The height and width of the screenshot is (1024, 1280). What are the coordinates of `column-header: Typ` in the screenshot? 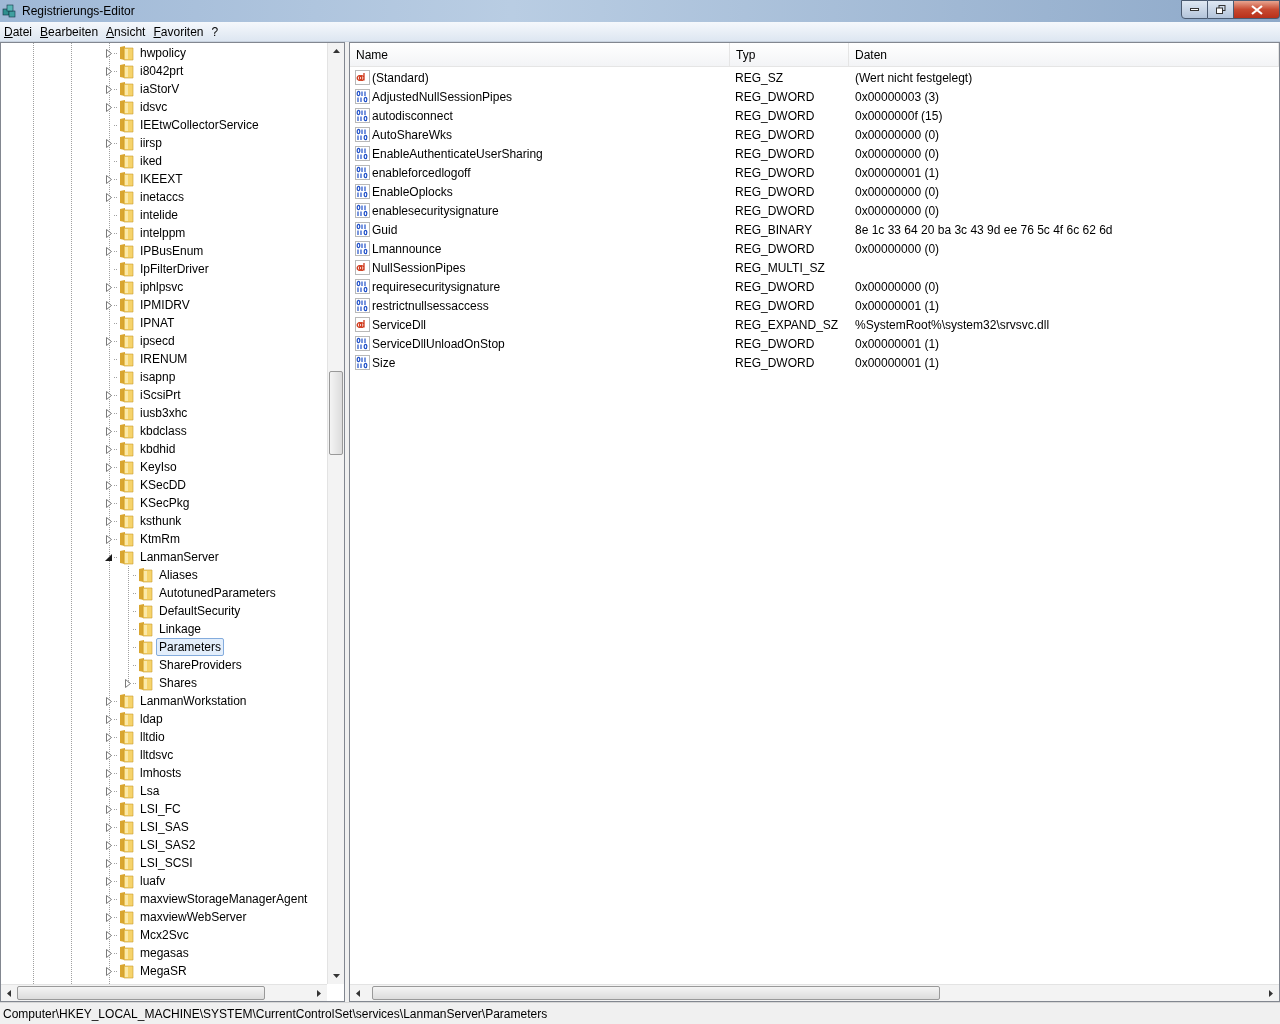 It's located at (789, 54).